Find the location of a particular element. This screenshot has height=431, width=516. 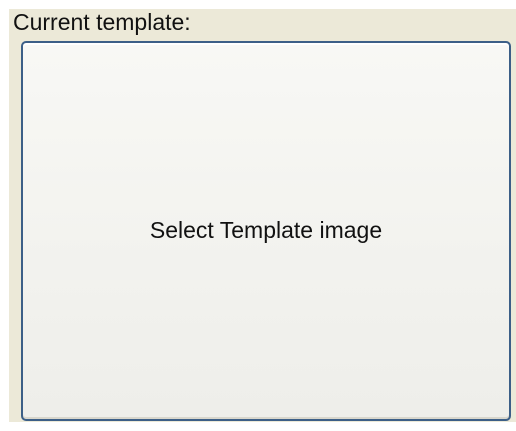

select-template-image-label: Select Template image is located at coordinates (266, 229).